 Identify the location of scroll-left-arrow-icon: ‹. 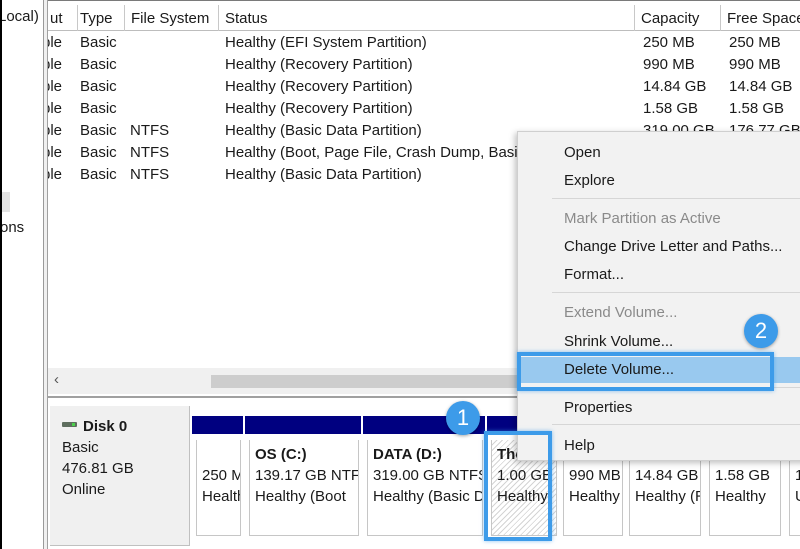
(56, 379).